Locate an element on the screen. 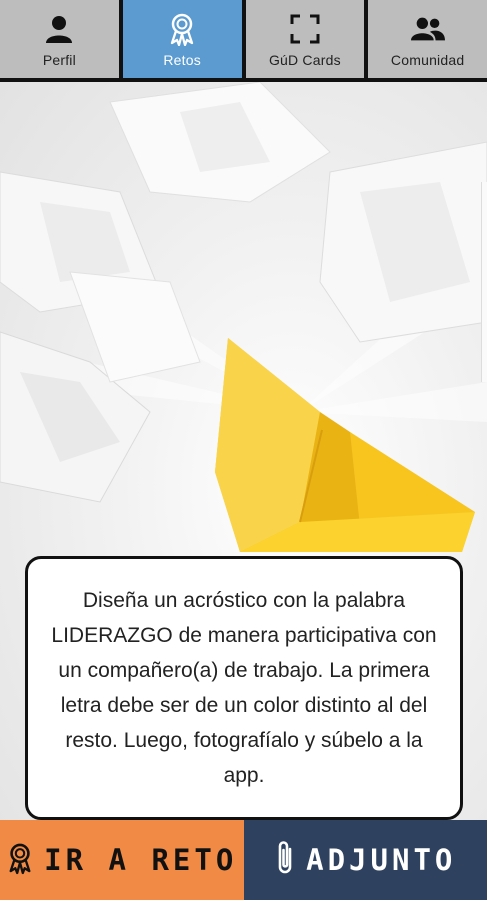  attachment-label: ADJUNTO is located at coordinates (381, 860).